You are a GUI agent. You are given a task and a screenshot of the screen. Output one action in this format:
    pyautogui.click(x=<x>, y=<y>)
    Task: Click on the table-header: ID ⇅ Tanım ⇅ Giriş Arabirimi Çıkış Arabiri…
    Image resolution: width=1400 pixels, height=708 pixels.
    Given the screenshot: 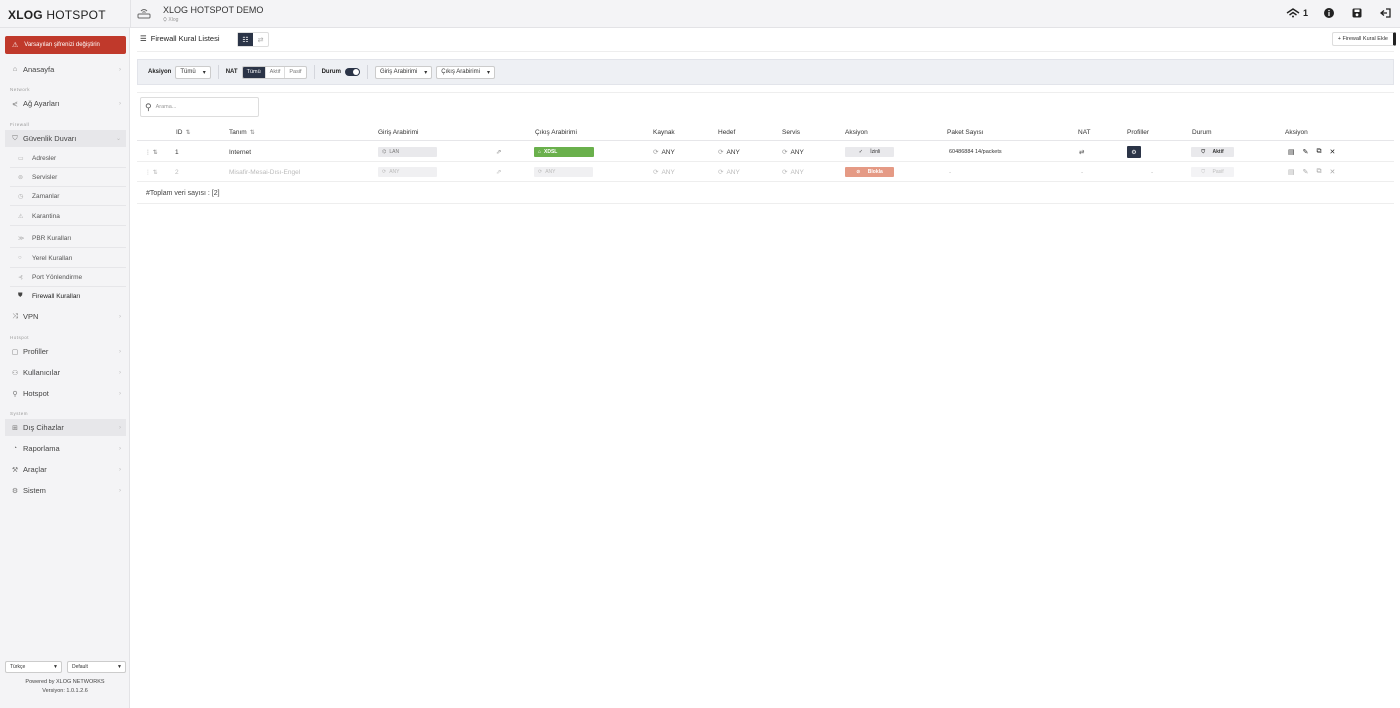 What is the action you would take?
    pyautogui.click(x=765, y=133)
    